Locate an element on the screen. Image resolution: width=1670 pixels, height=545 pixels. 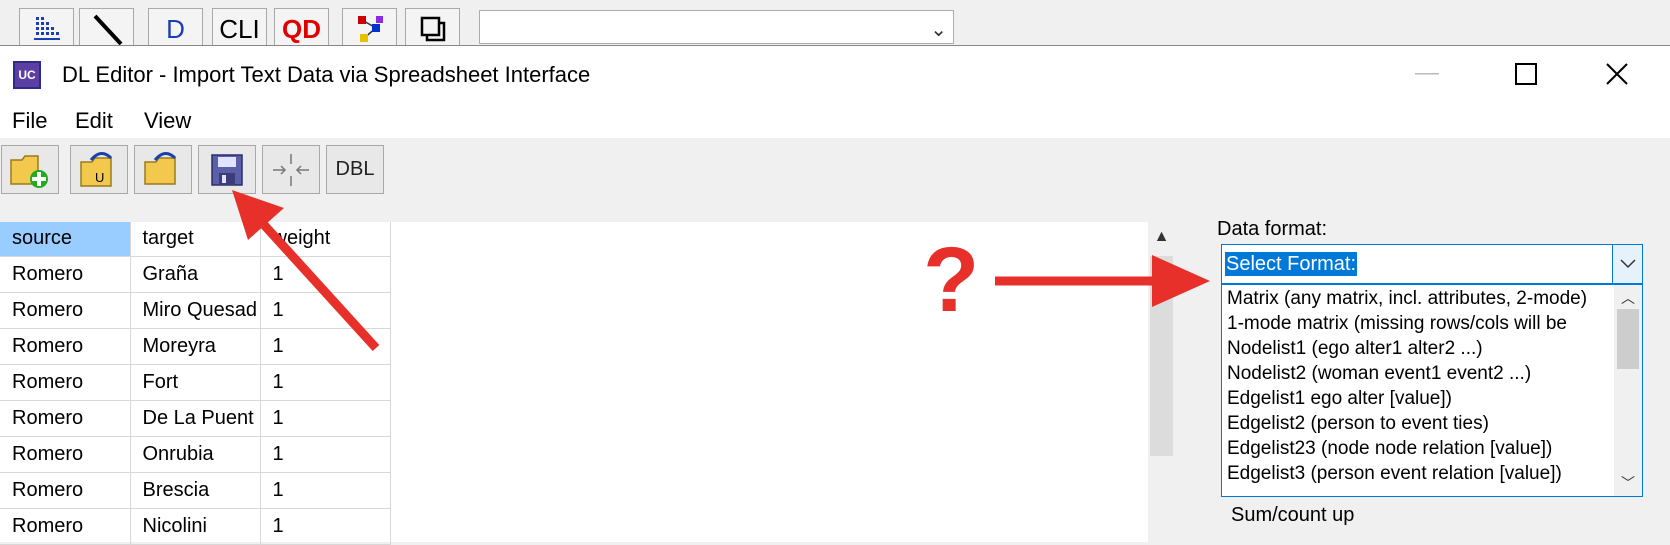
maximize-button is located at coordinates (1526, 74).